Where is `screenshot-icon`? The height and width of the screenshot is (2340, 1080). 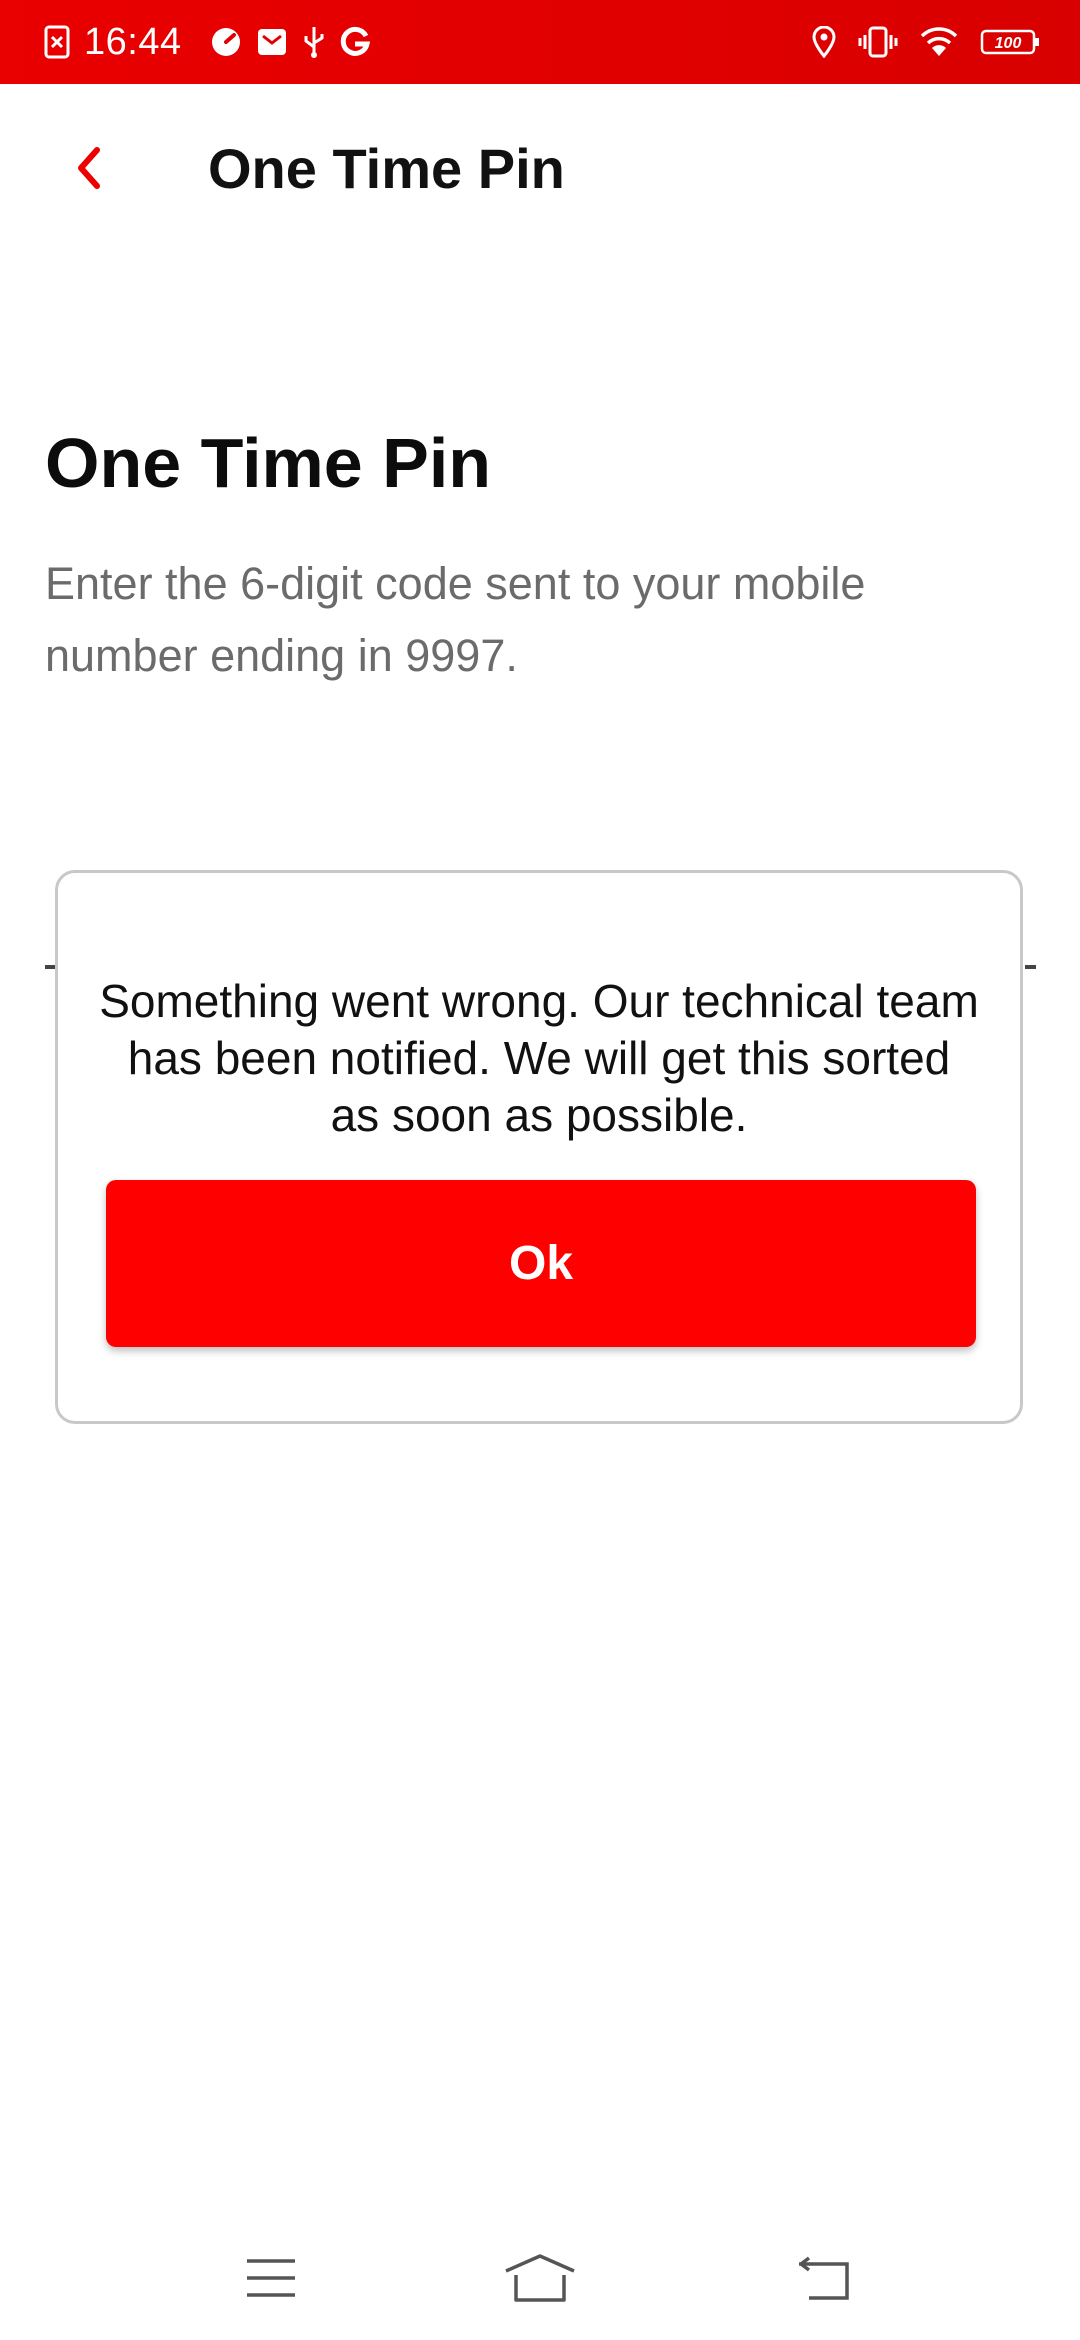 screenshot-icon is located at coordinates (57, 42).